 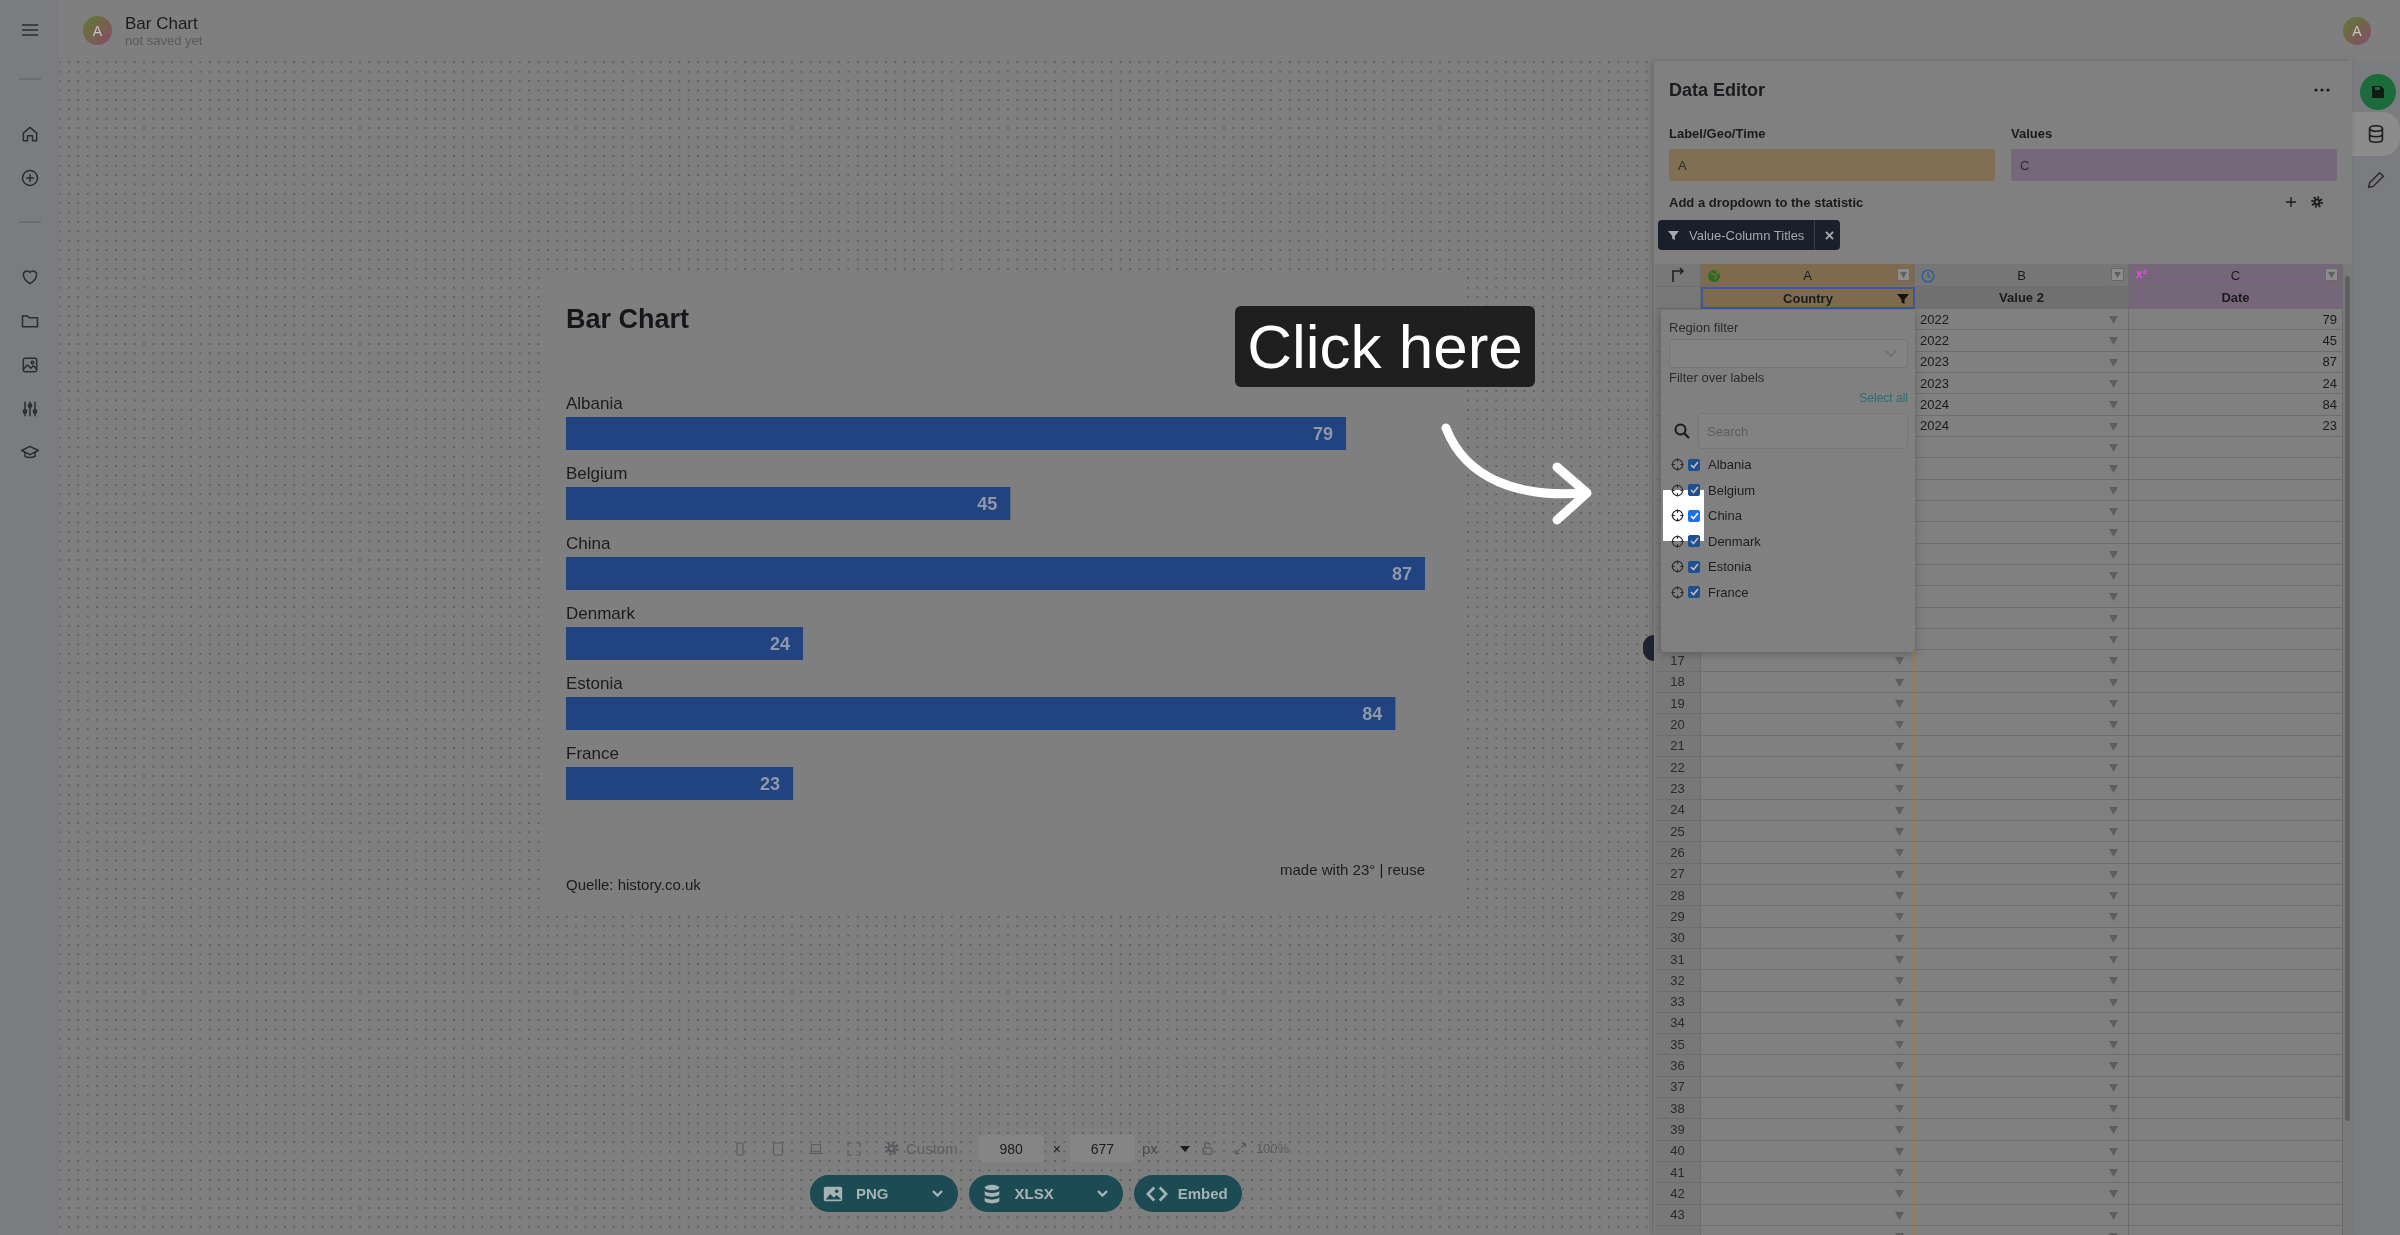 What do you see at coordinates (1832, 165) in the screenshot?
I see `mapping-field: A` at bounding box center [1832, 165].